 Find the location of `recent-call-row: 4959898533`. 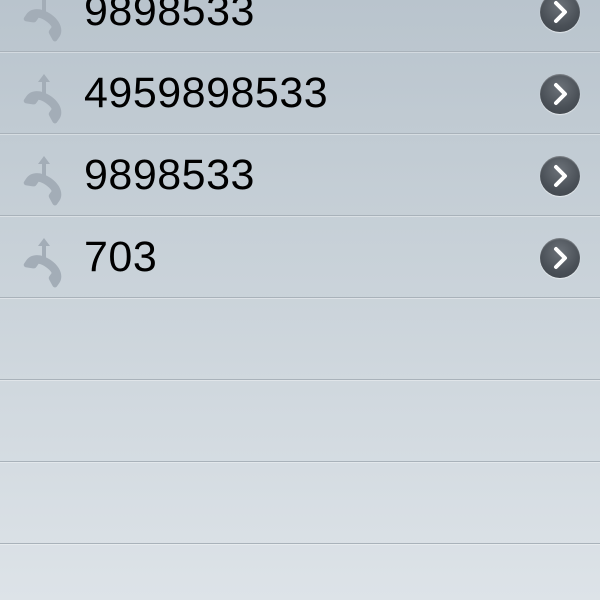

recent-call-row: 4959898533 is located at coordinates (300, 93).